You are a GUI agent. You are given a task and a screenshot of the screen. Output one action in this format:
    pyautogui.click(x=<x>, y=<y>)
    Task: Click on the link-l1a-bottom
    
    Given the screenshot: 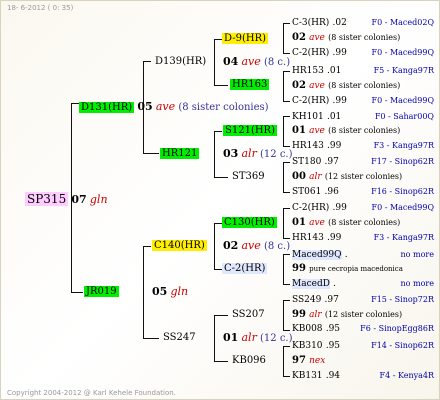 What is the action you would take?
    pyautogui.click(x=151, y=153)
    